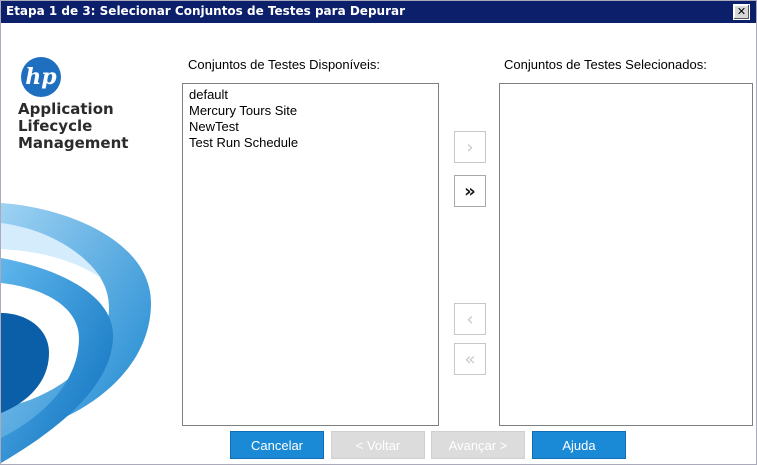  I want to click on list-item: NewTest, so click(310, 127).